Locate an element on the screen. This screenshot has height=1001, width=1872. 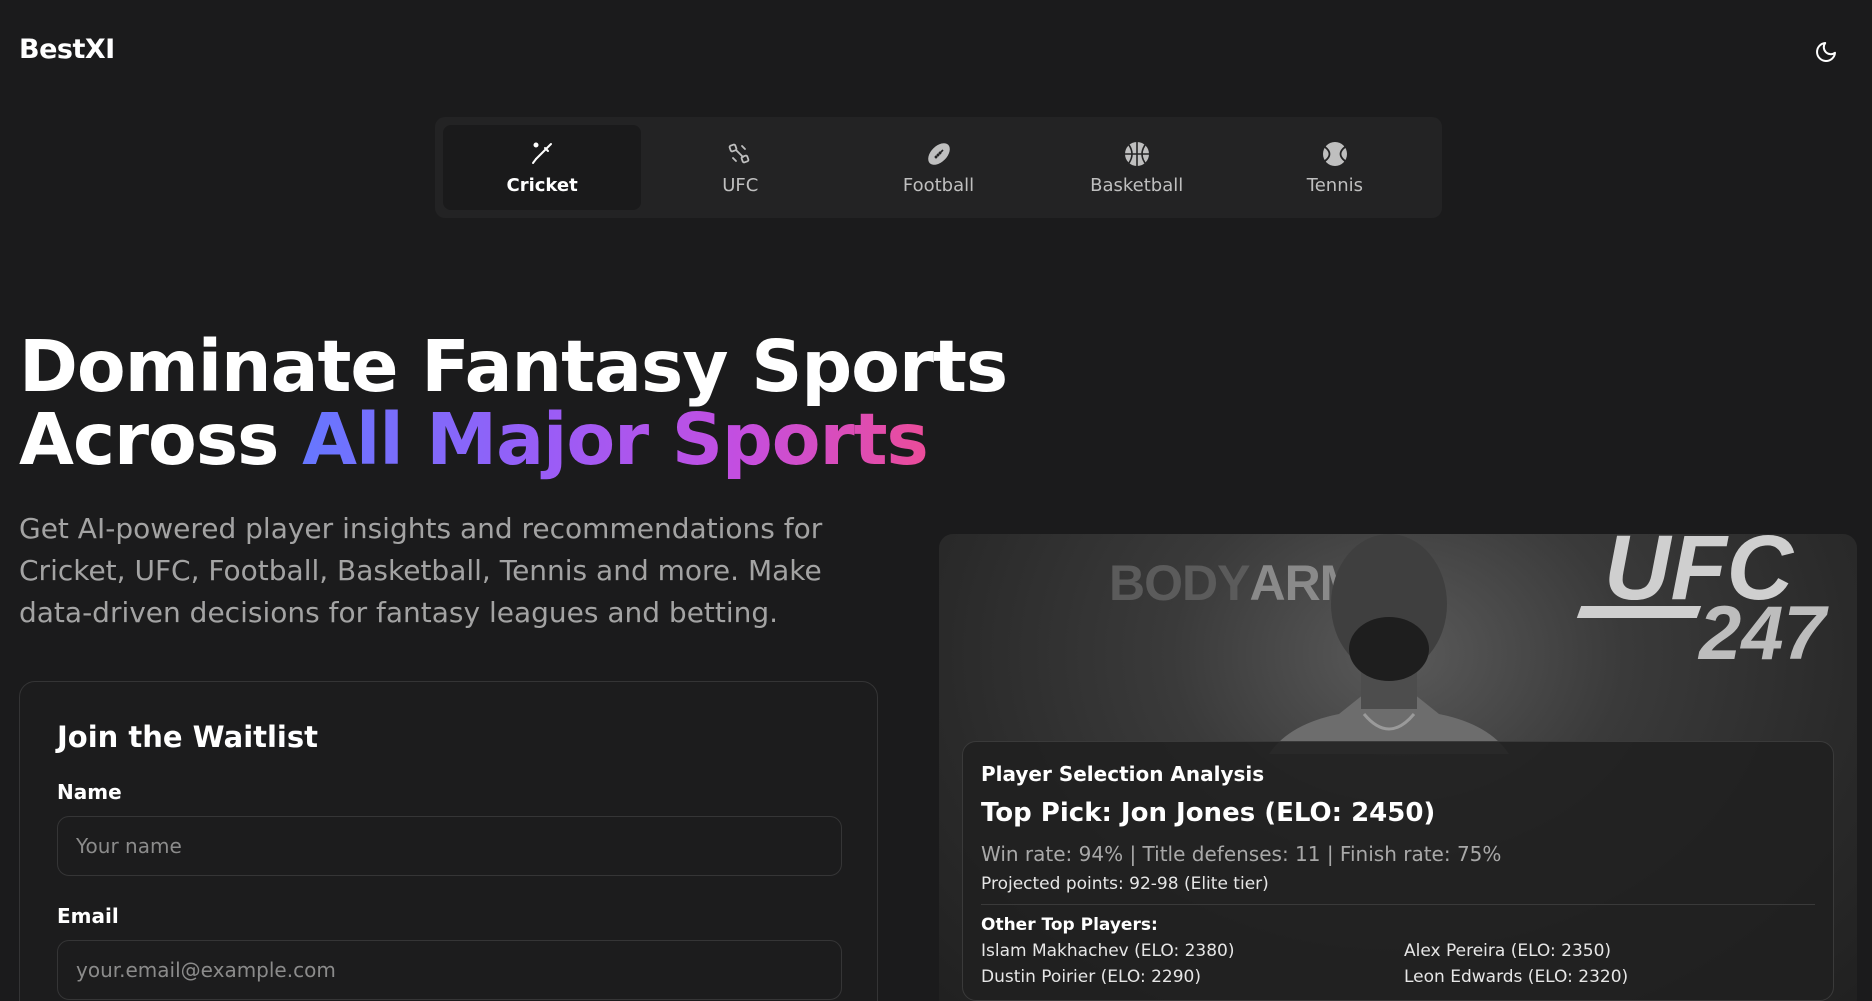
tab-tennis-label: Tennis is located at coordinates (1335, 185).